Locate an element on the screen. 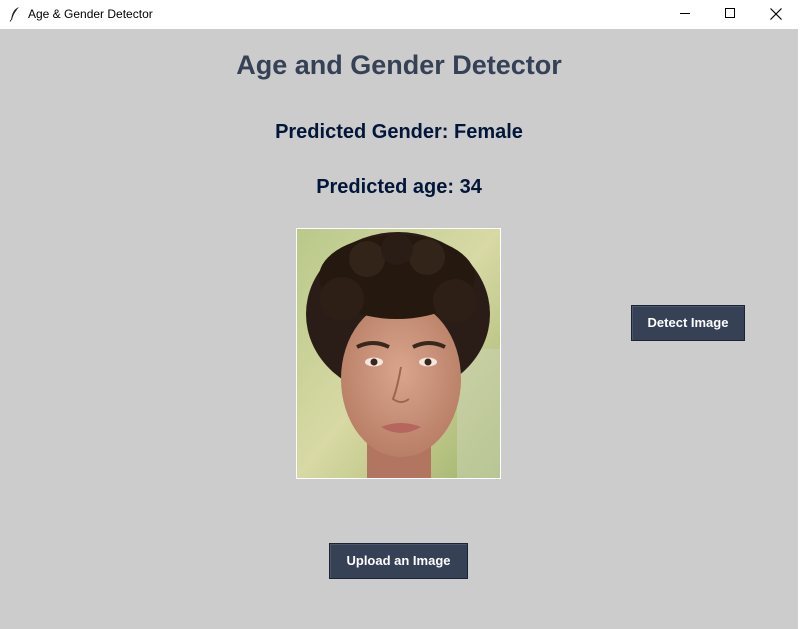 The image size is (800, 629). window-title: Age & Gender Detector is located at coordinates (90, 14).